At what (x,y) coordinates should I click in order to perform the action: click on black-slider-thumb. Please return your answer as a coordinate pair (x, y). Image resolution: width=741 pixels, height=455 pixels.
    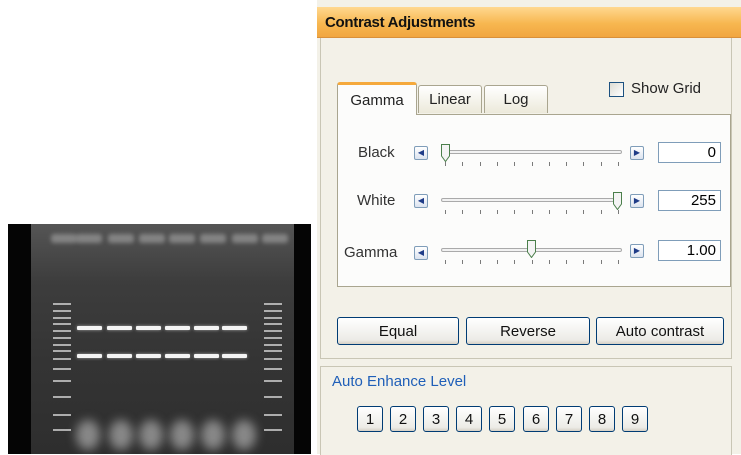
    Looking at the image, I should click on (445, 153).